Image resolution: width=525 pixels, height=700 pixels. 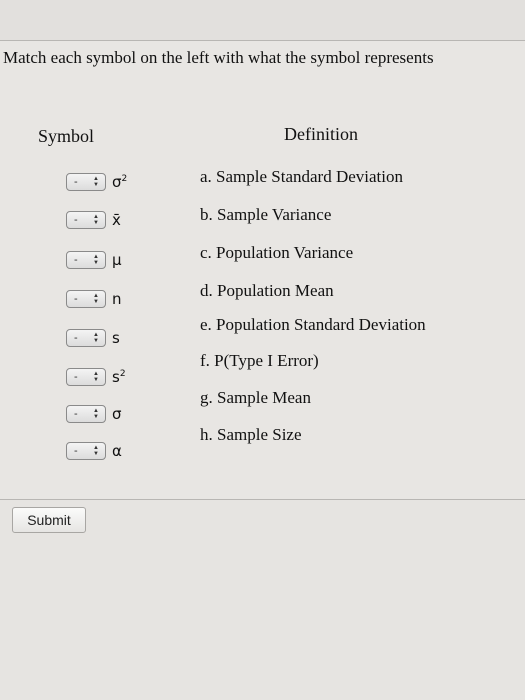 I want to click on definition-item: c. Population Variance, so click(x=277, y=252).